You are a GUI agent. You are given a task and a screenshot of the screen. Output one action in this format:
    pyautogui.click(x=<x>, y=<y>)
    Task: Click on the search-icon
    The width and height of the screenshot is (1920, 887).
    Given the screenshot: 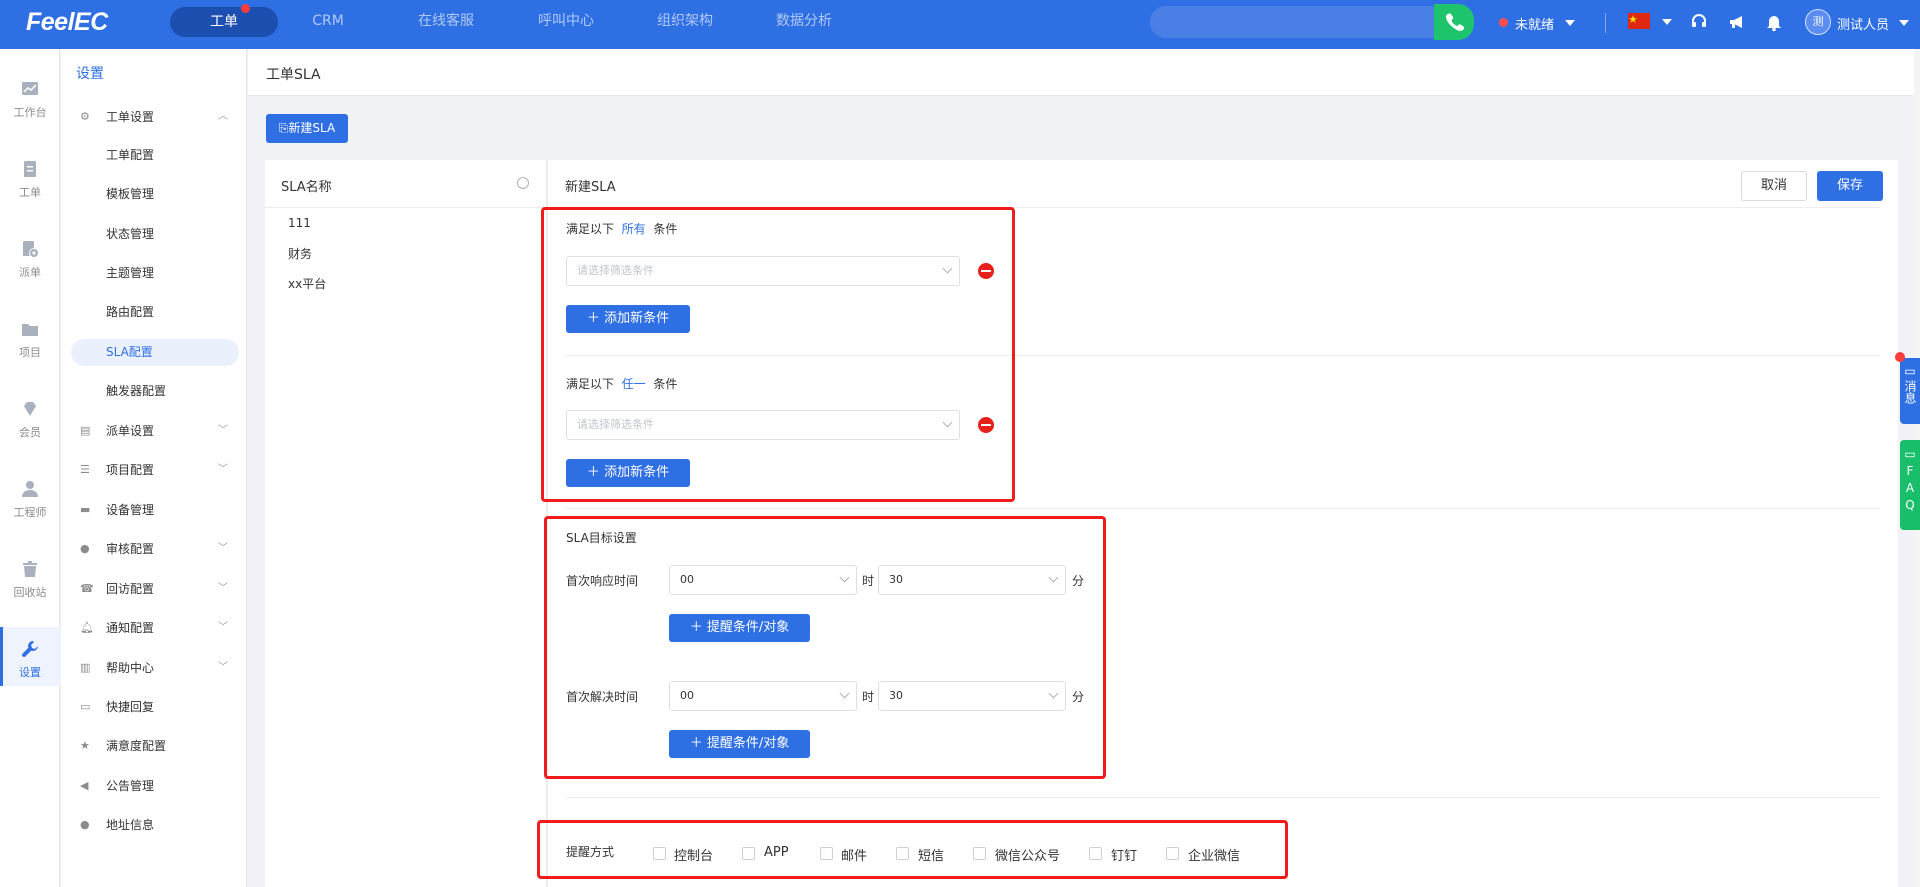 What is the action you would take?
    pyautogui.click(x=523, y=183)
    